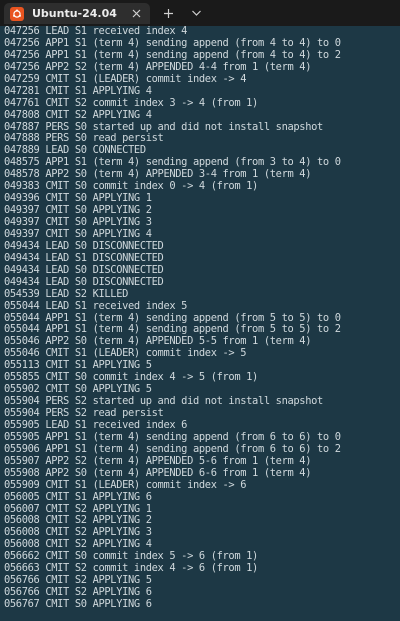 Image resolution: width=400 pixels, height=621 pixels. I want to click on plus-icon, so click(168, 13).